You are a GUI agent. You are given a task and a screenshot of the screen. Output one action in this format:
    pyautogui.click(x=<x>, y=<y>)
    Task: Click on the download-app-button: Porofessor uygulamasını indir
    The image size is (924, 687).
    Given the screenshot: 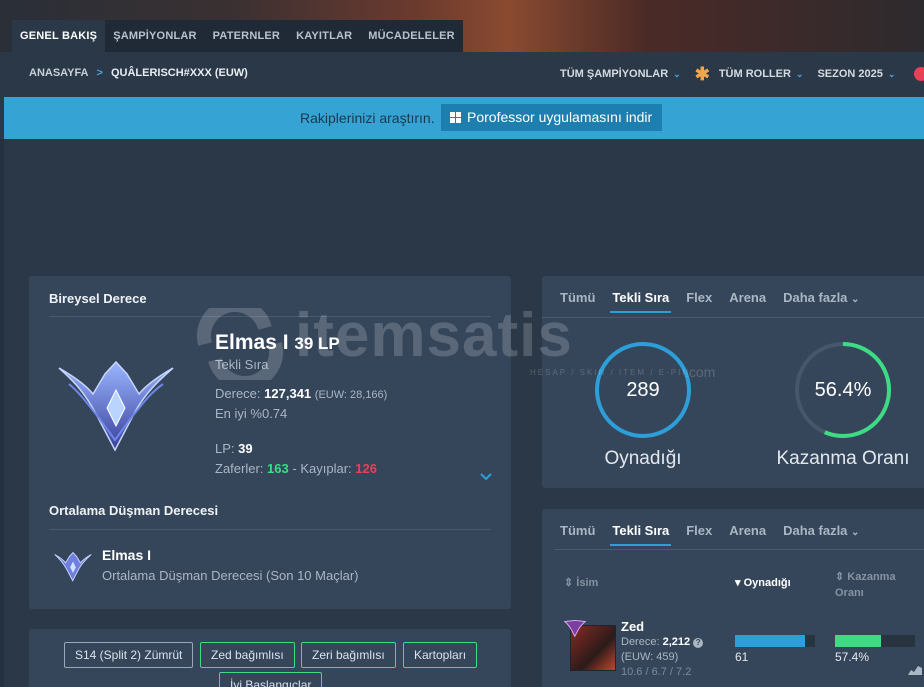 What is the action you would take?
    pyautogui.click(x=552, y=117)
    